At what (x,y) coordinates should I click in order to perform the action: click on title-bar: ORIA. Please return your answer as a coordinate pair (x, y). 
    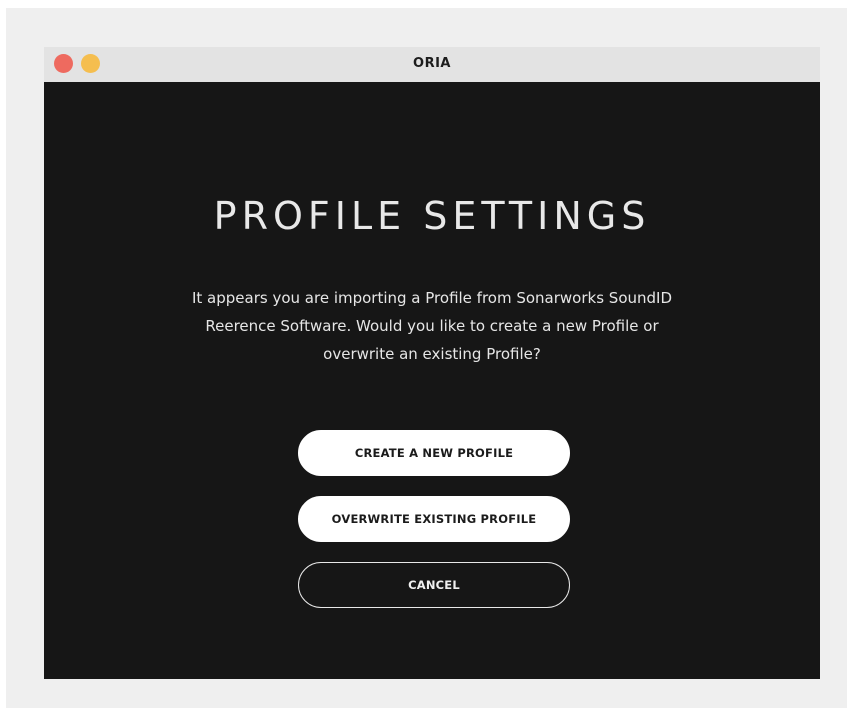
    Looking at the image, I should click on (432, 64).